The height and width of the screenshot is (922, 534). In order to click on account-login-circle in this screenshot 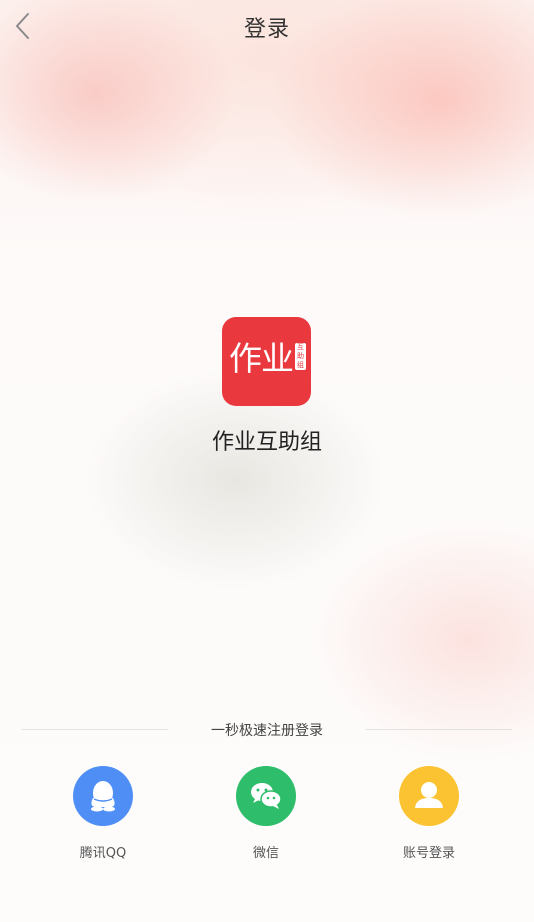, I will do `click(429, 796)`.